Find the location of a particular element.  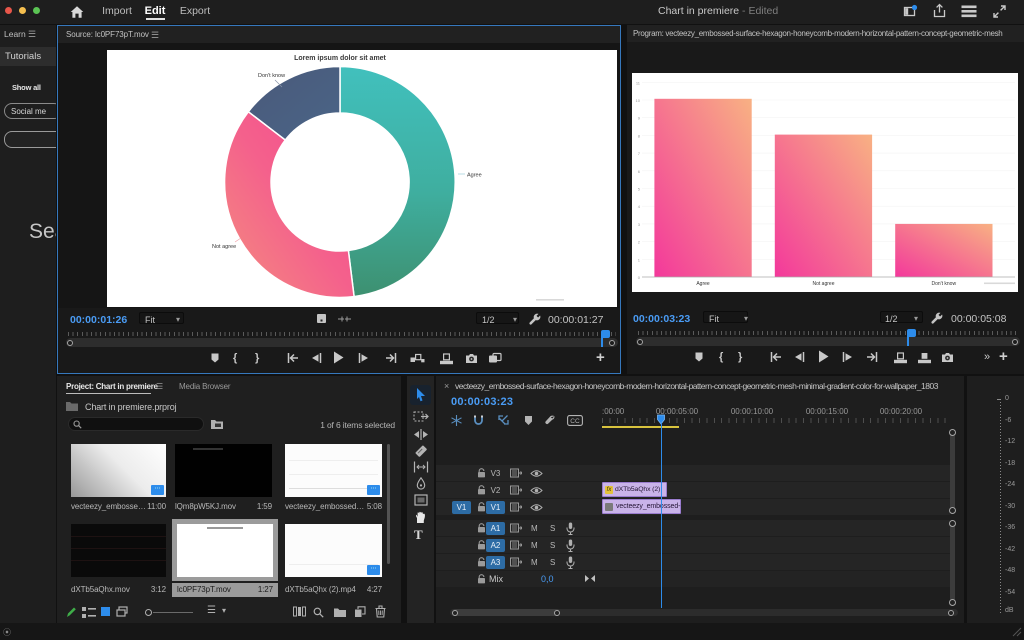

svg-text: 8 is located at coordinates (638, 135).